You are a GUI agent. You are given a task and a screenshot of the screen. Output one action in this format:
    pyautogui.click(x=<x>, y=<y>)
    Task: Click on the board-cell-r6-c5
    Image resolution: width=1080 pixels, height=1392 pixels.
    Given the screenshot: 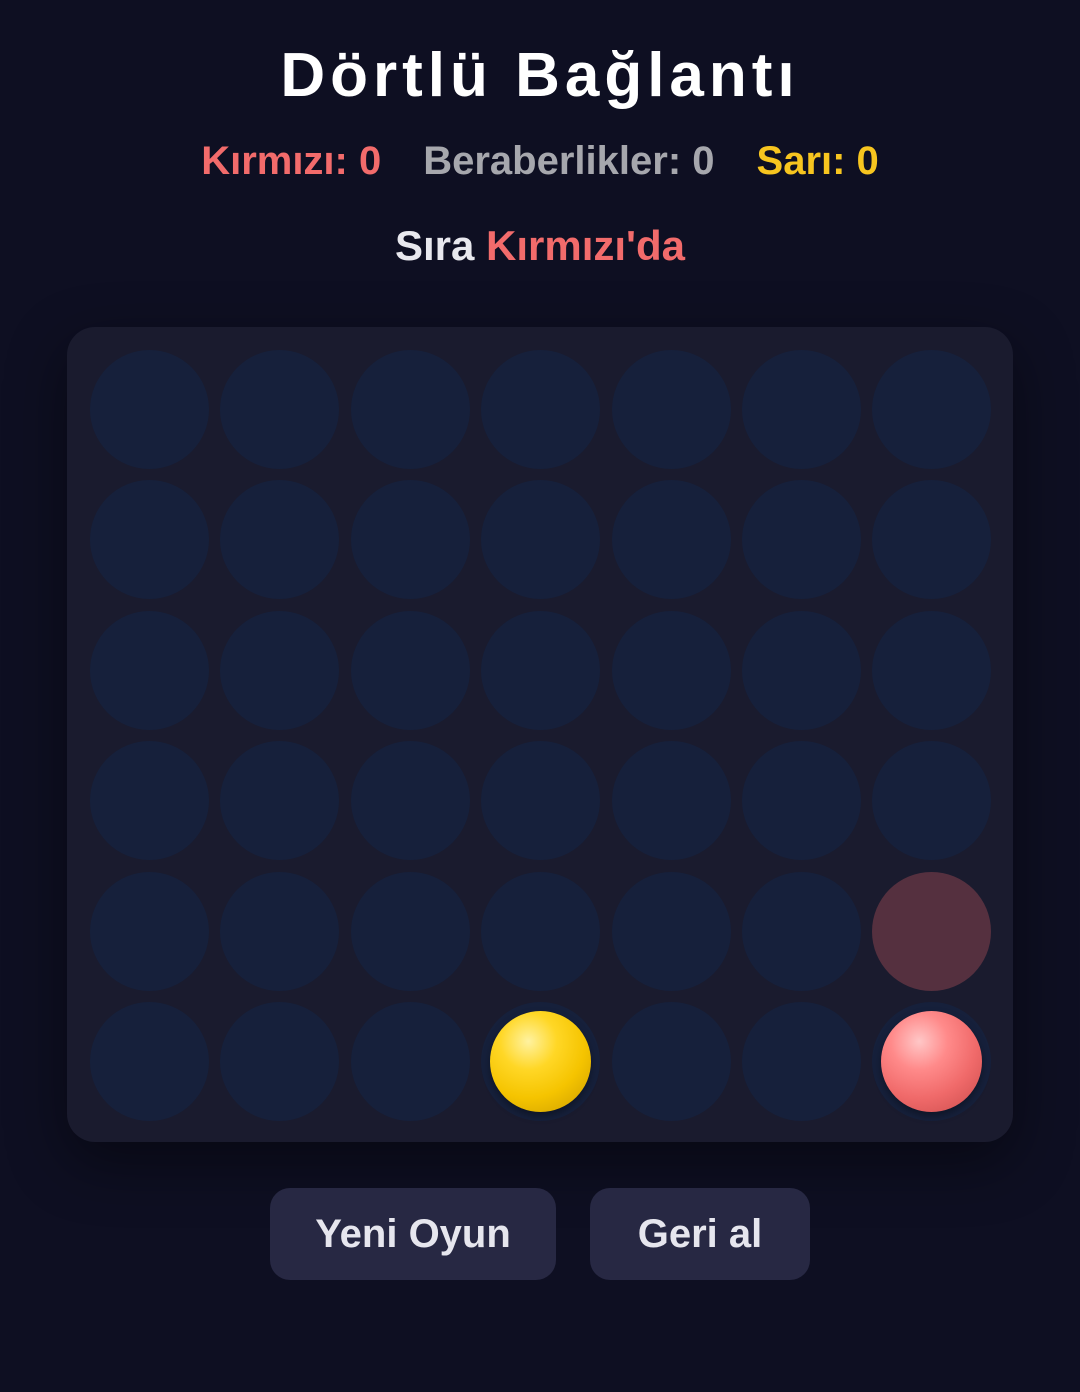 What is the action you would take?
    pyautogui.click(x=671, y=1061)
    